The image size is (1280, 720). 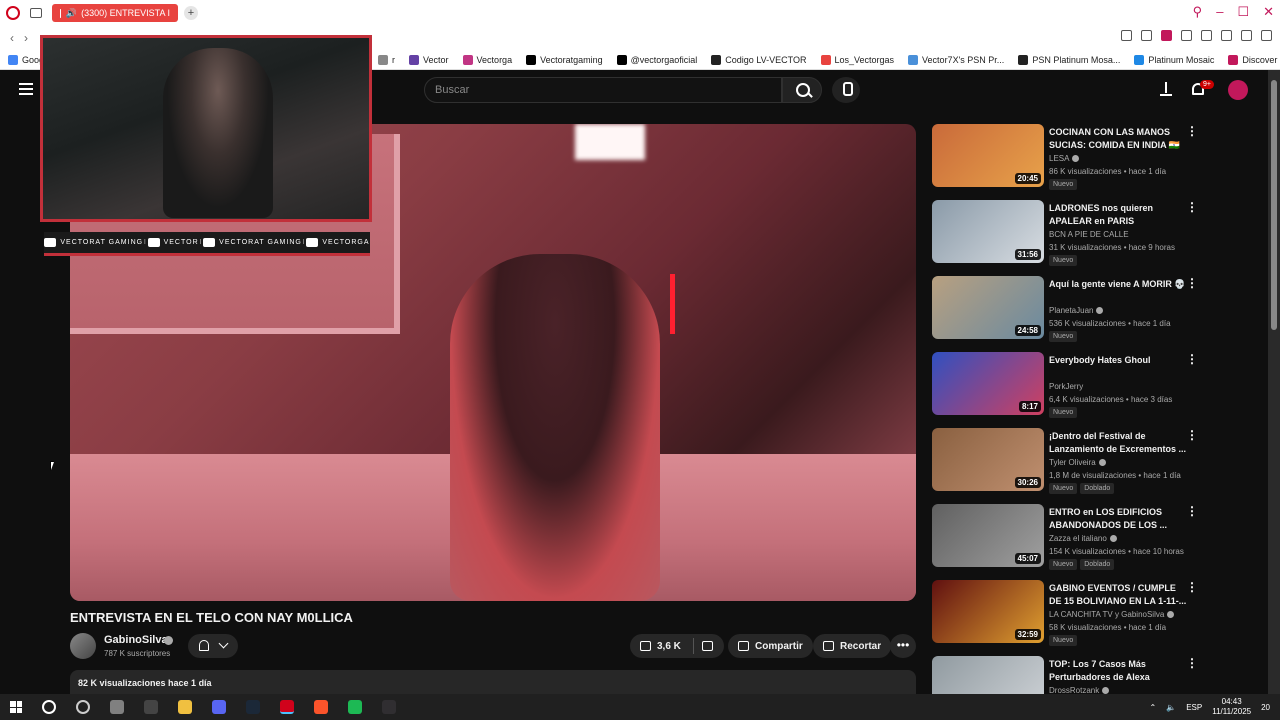 I want to click on menu-icon, so click(x=1266, y=35).